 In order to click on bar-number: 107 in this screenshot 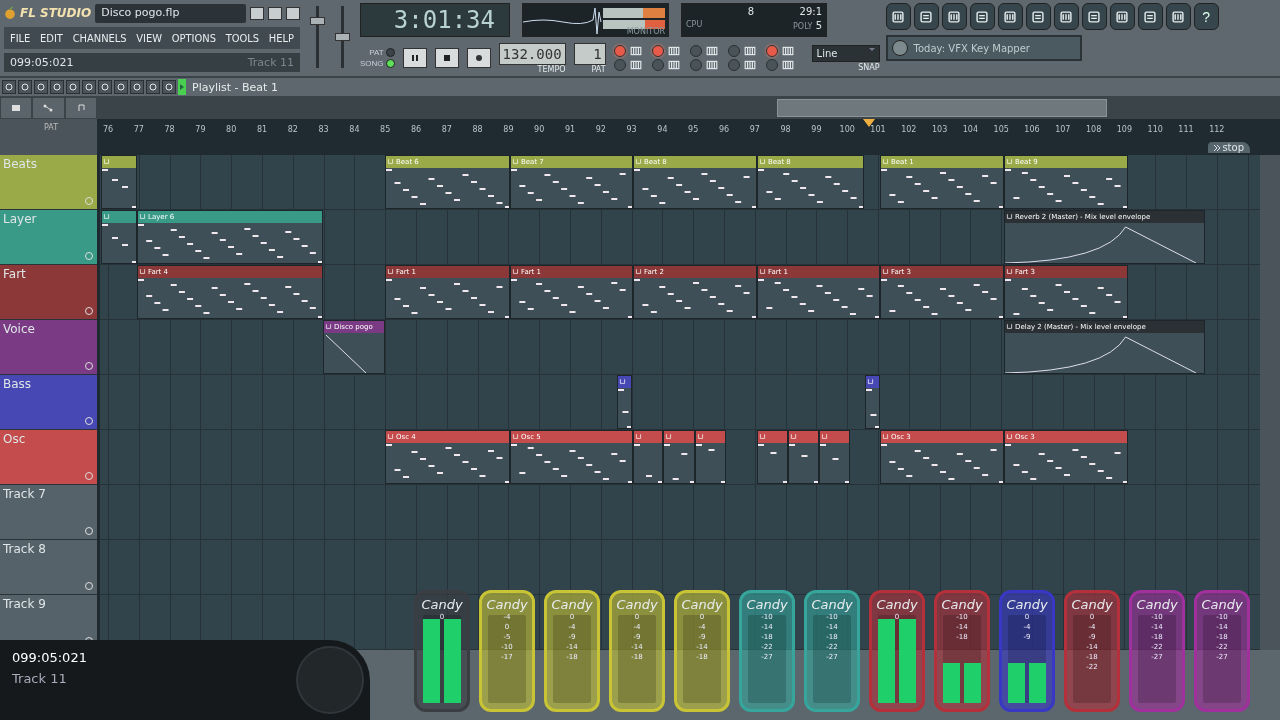, I will do `click(1063, 129)`.